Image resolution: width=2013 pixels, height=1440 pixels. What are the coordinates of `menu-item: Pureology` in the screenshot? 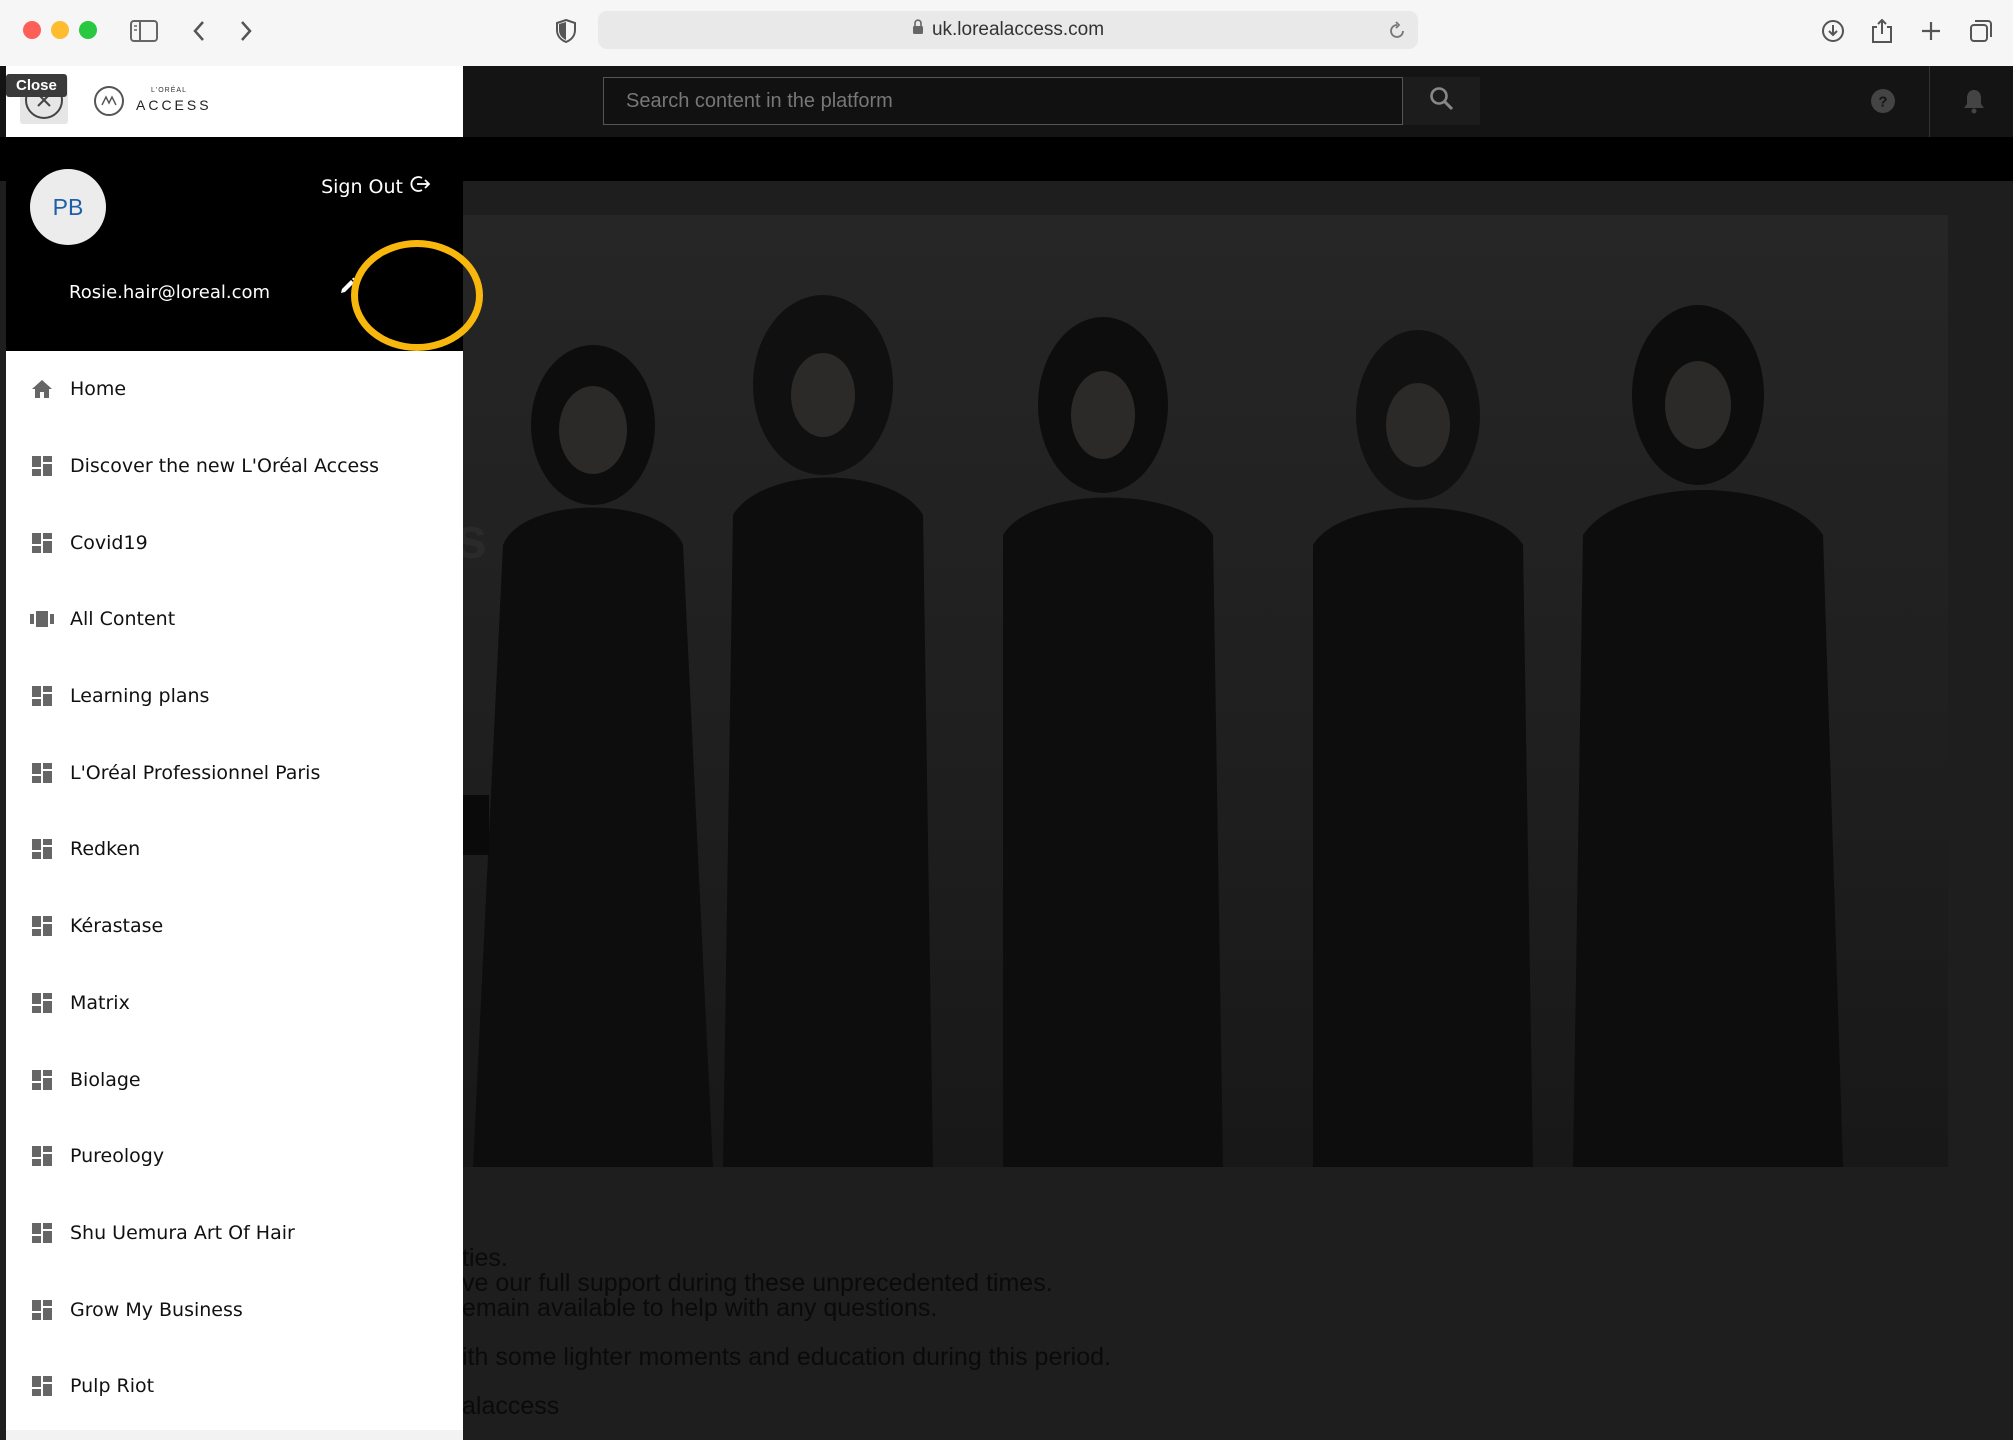 It's located at (234, 1156).